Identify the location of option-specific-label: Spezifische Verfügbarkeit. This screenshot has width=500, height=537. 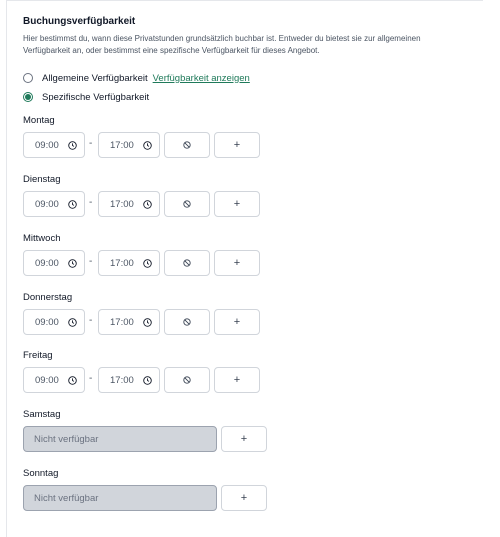
(96, 97).